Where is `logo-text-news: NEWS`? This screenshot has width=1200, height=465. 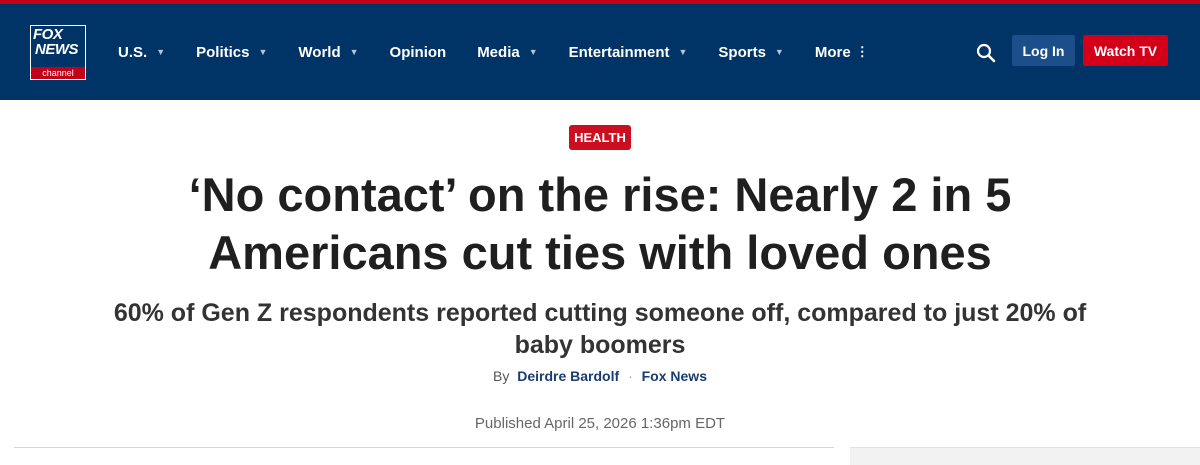
logo-text-news: NEWS is located at coordinates (57, 49).